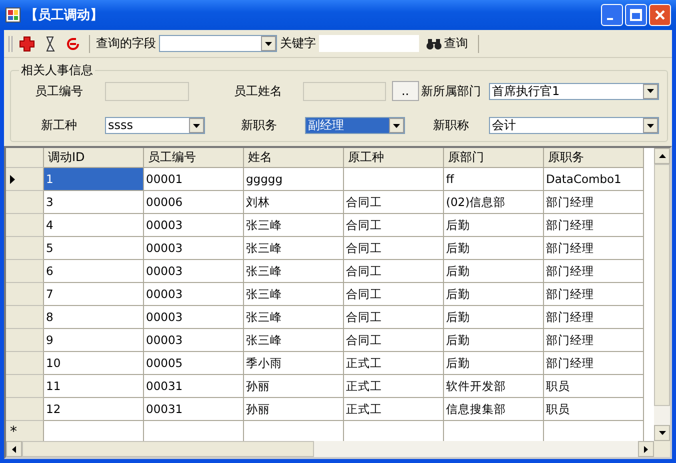 Image resolution: width=676 pixels, height=463 pixels. I want to click on left-arrow-icon, so click(14, 449).